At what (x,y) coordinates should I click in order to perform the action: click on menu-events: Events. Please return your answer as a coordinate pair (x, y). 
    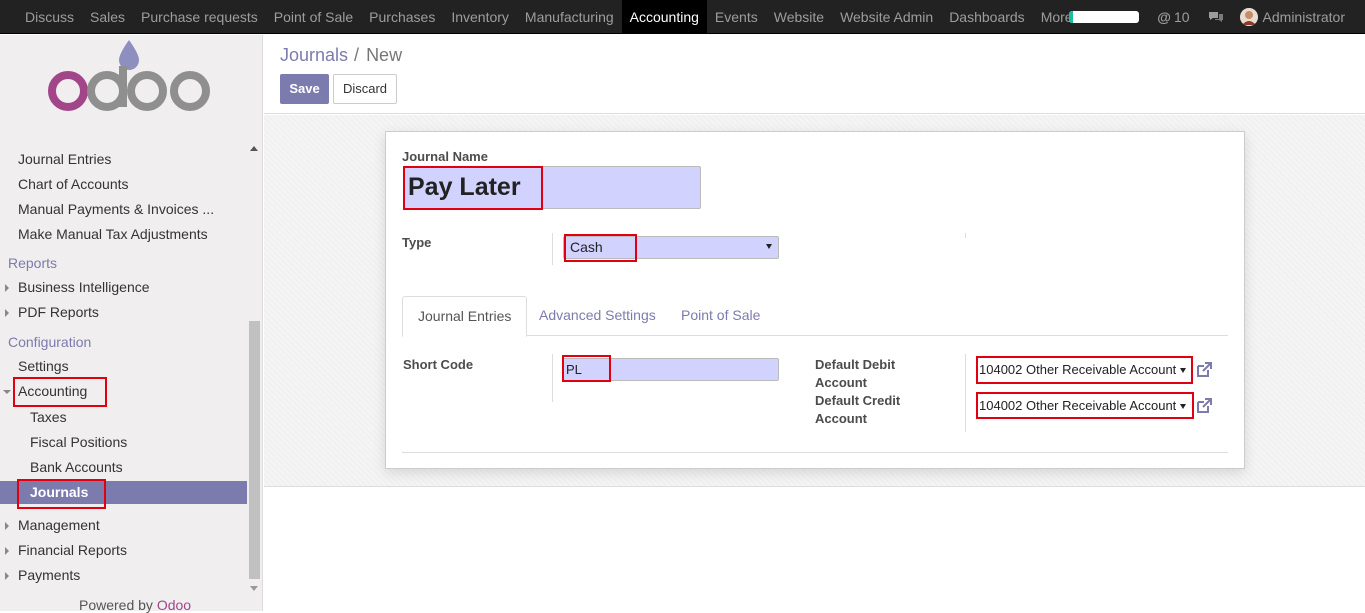
    Looking at the image, I should click on (736, 17).